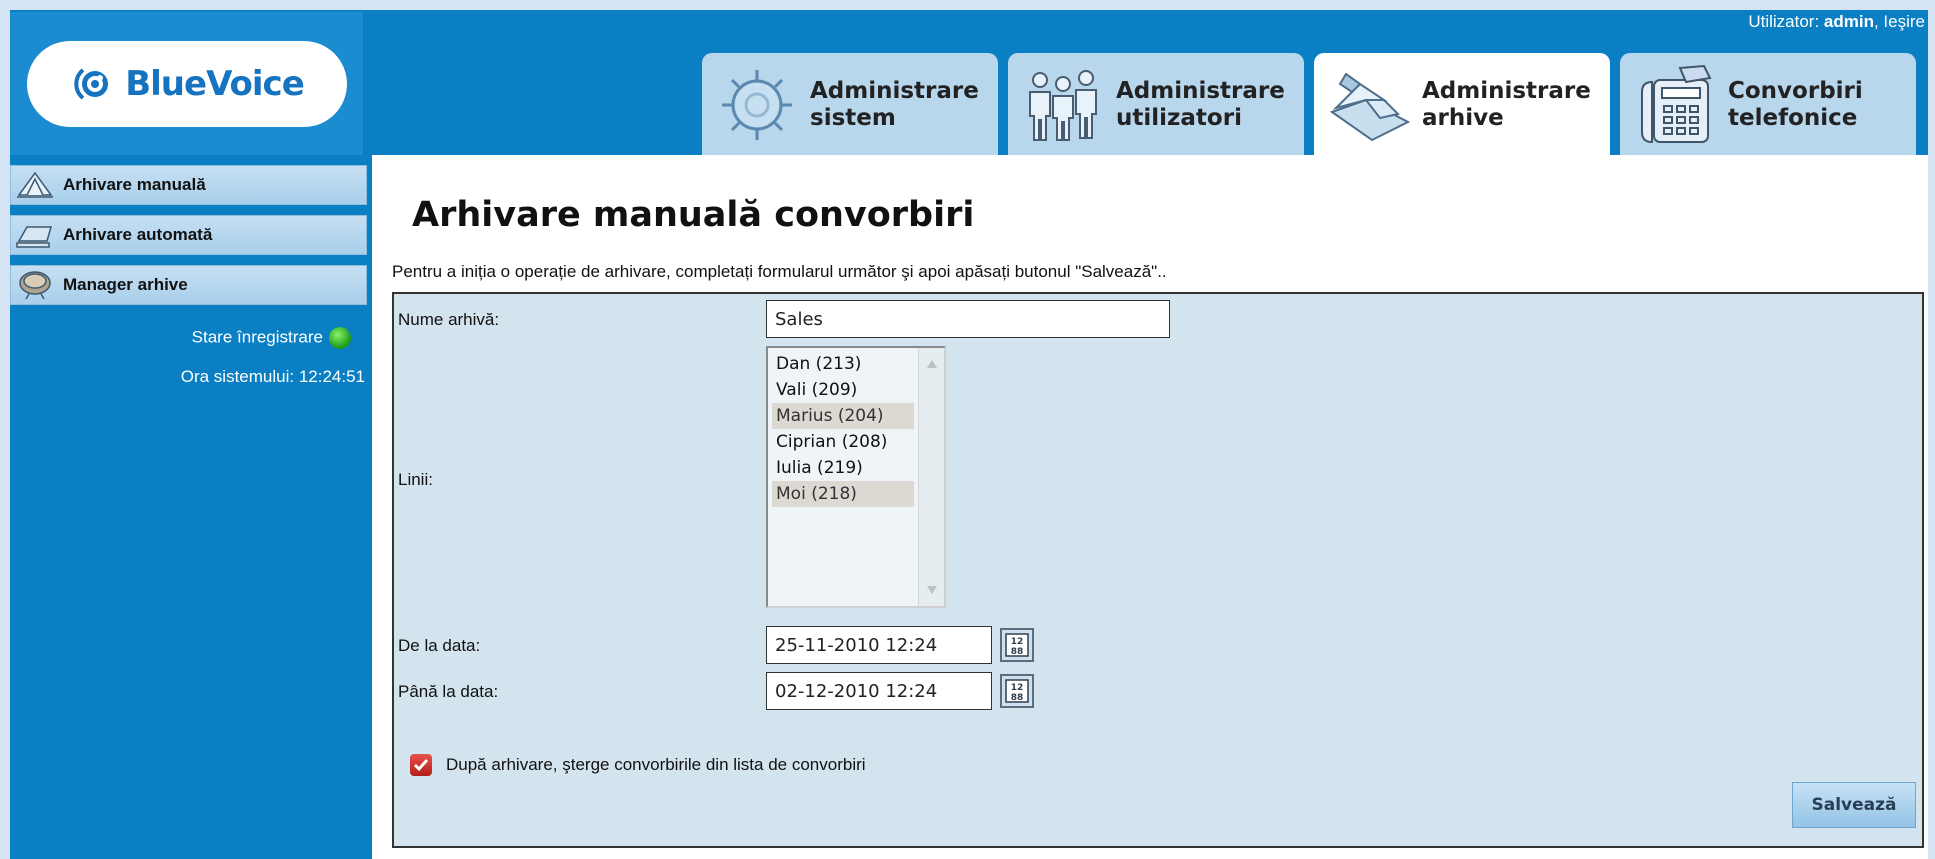 Image resolution: width=1935 pixels, height=859 pixels. Describe the element at coordinates (932, 590) in the screenshot. I see `scroll-down-icon` at that location.